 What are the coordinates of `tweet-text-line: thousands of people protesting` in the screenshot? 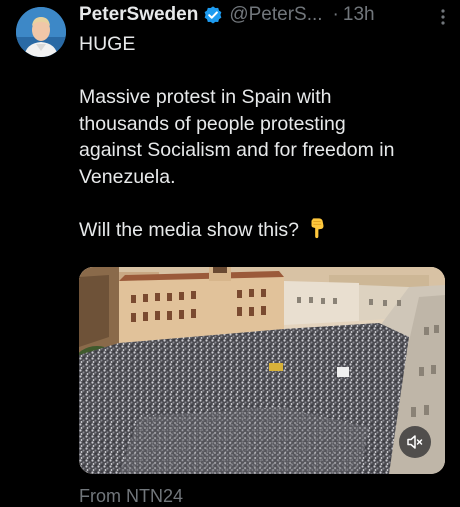 It's located at (212, 123).